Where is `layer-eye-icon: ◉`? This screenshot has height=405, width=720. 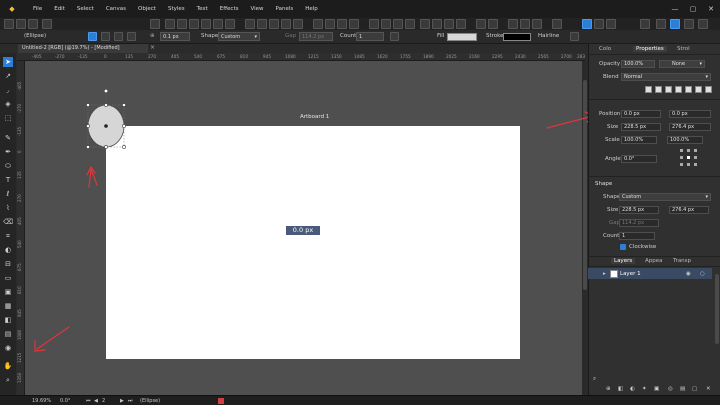 layer-eye-icon: ◉ is located at coordinates (688, 274).